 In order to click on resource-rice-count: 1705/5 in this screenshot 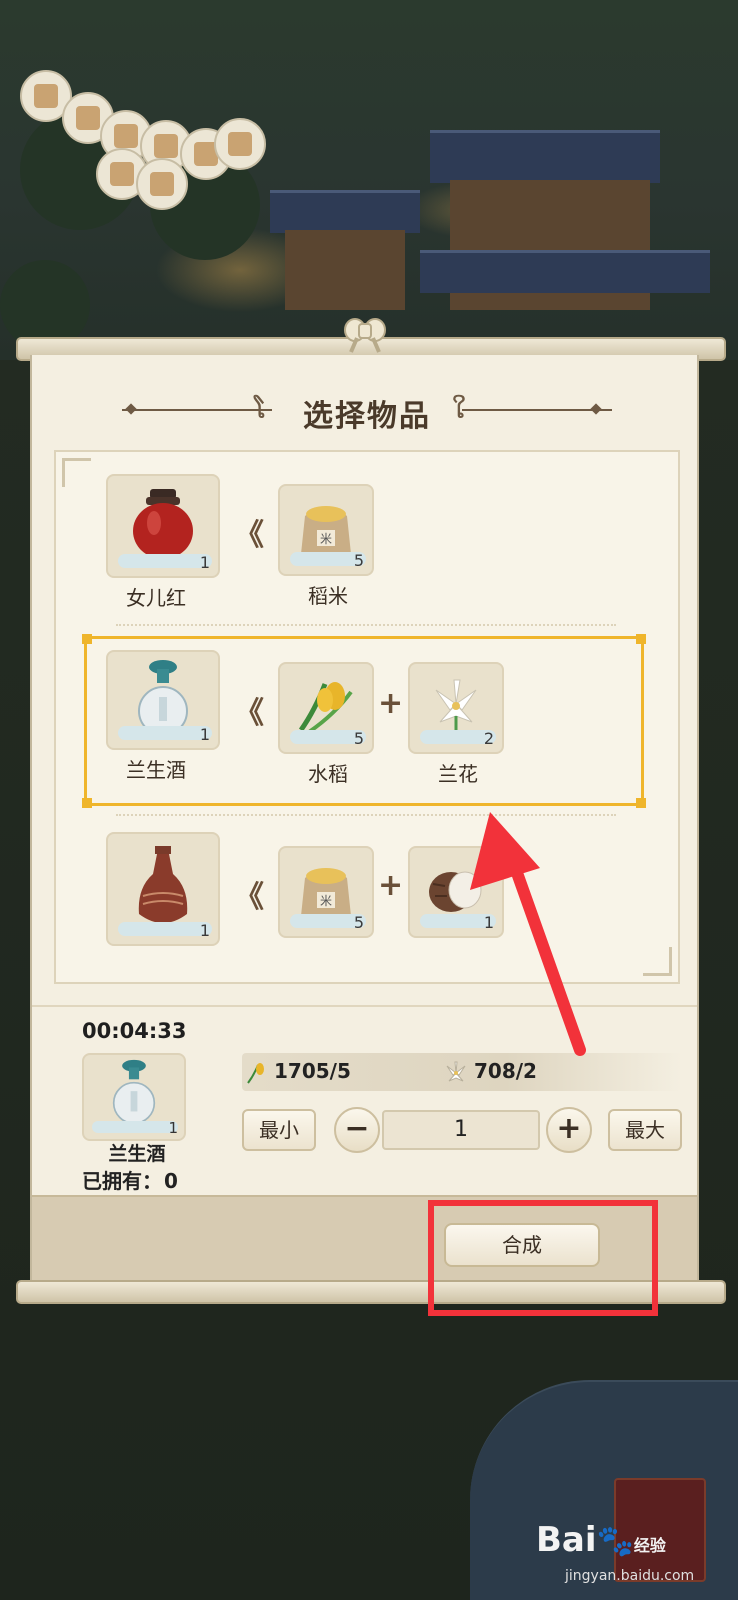, I will do `click(312, 1071)`.